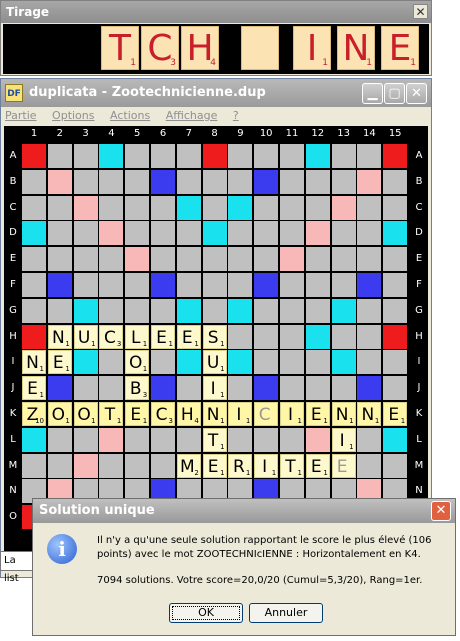 The height and width of the screenshot is (641, 460). What do you see at coordinates (441, 511) in the screenshot?
I see `dialog-close-button: ✕` at bounding box center [441, 511].